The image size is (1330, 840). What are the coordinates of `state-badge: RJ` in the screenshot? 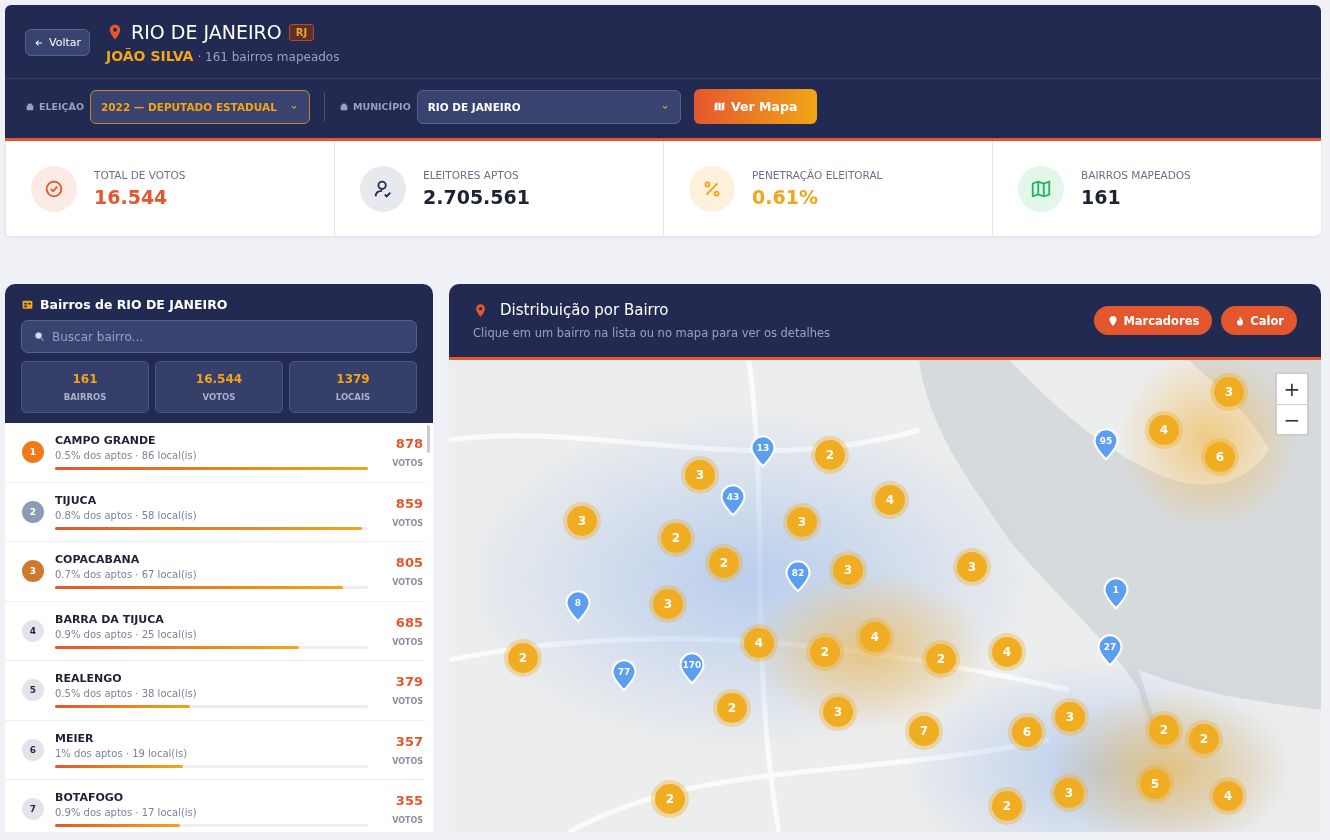 It's located at (301, 32).